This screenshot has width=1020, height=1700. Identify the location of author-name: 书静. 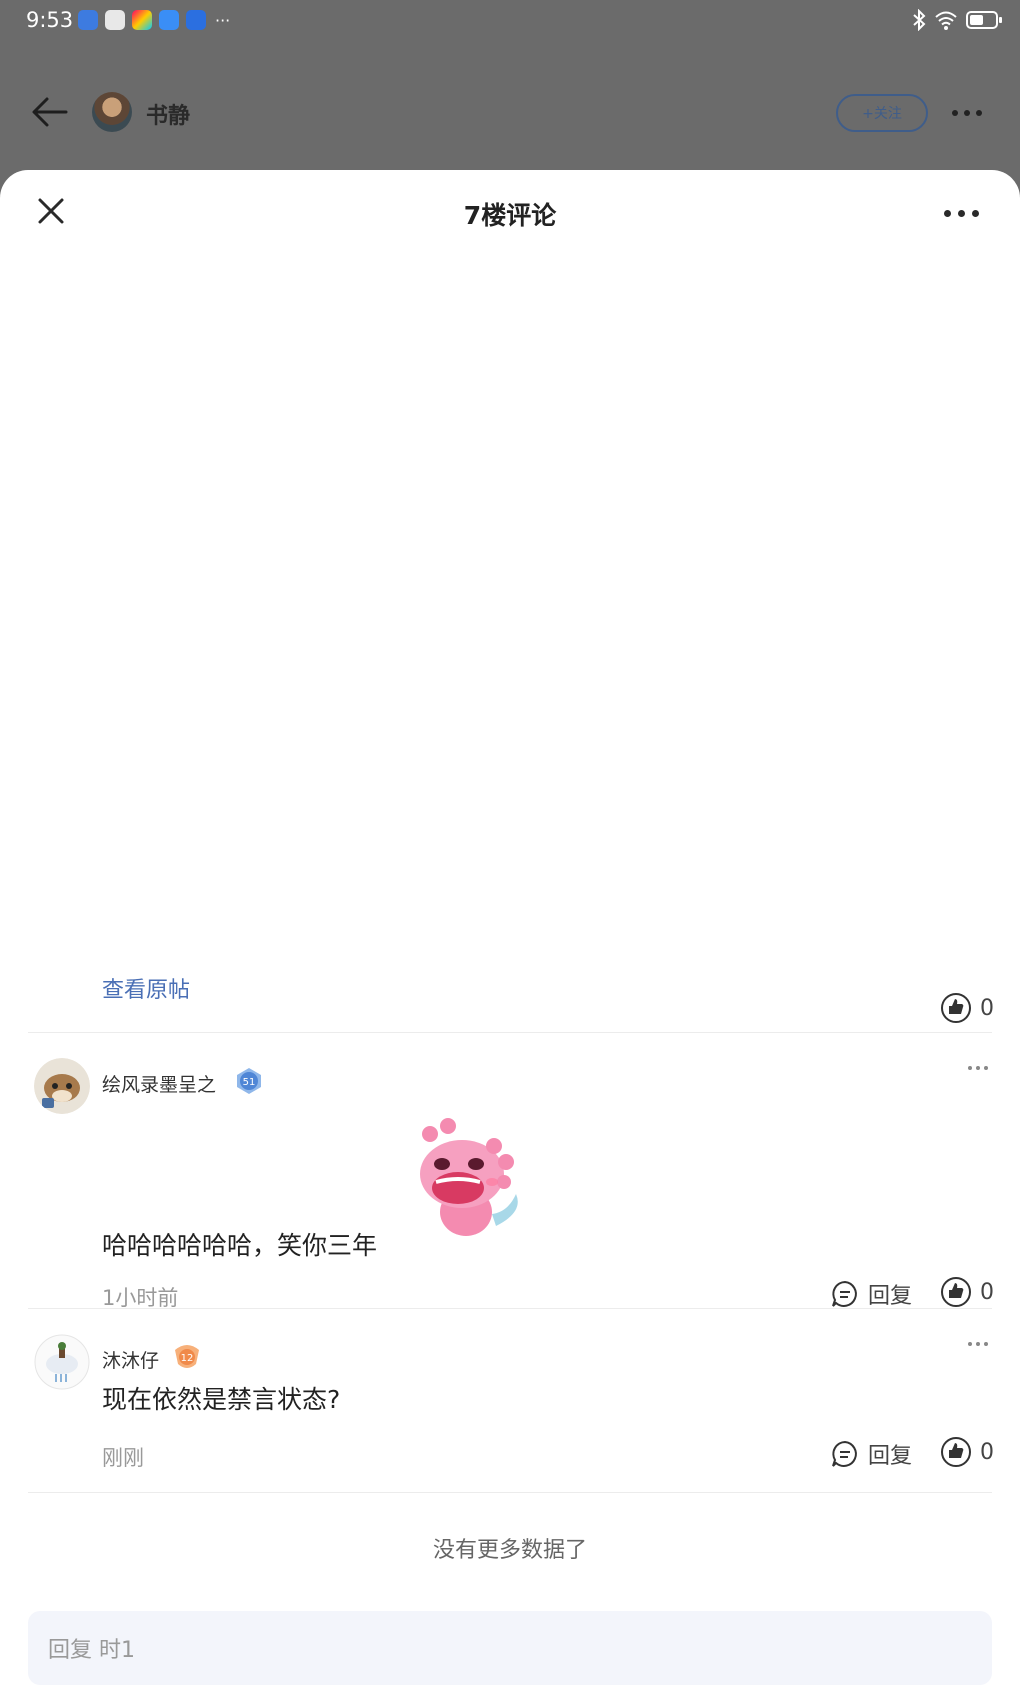
(168, 114).